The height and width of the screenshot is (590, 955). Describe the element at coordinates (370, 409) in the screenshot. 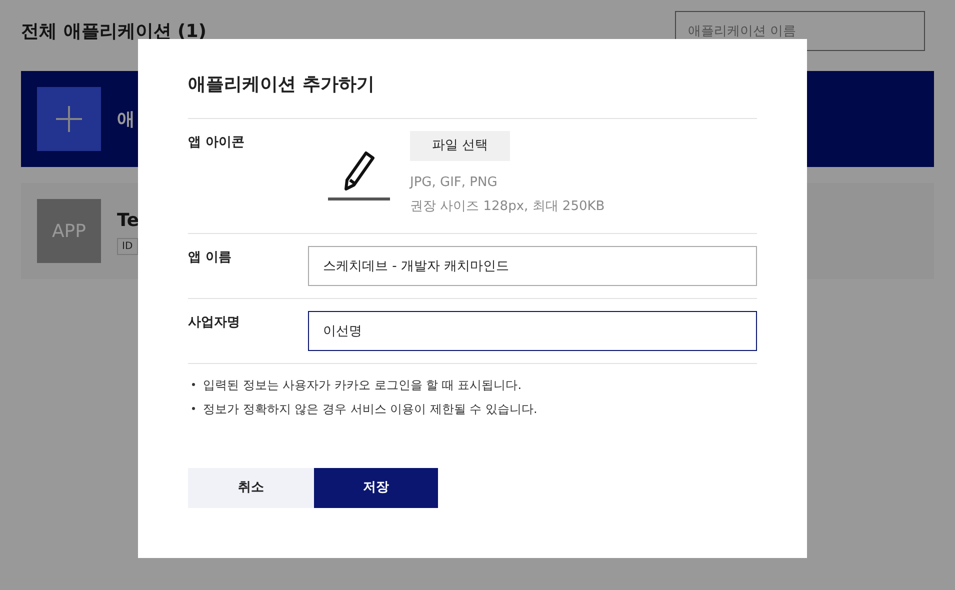

I see `note-text: 정보가 정확하지 않은 경우 서비스 이용이 제한될 수 있습니다.` at that location.